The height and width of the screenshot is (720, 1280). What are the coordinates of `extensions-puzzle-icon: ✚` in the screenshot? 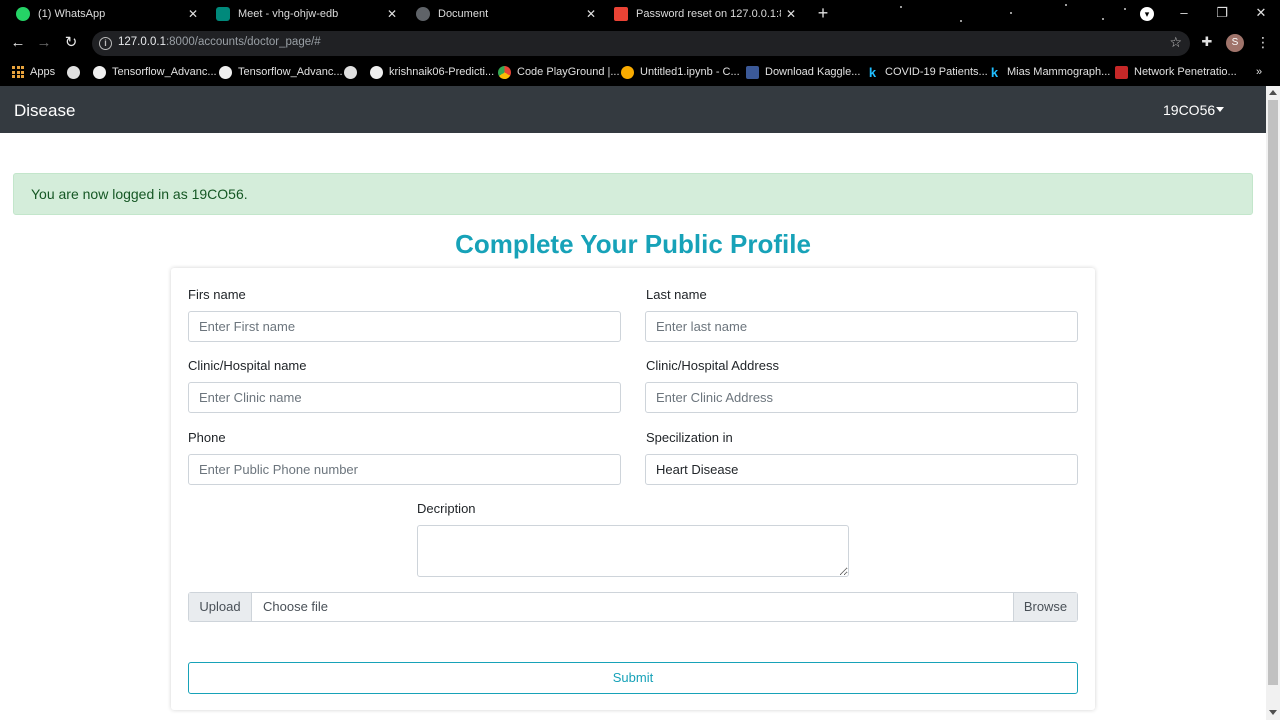 It's located at (1207, 42).